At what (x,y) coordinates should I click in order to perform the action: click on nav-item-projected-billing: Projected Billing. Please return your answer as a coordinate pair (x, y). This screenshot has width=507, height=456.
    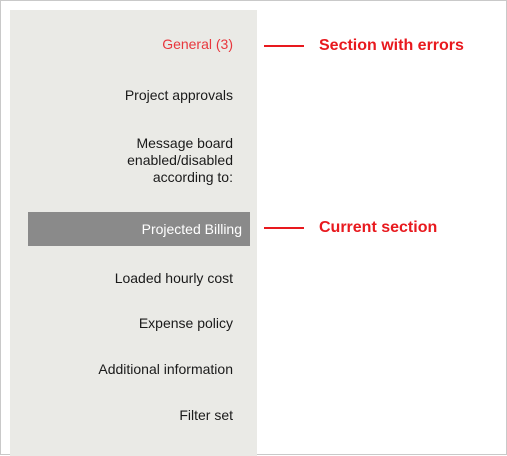
    Looking at the image, I should click on (139, 229).